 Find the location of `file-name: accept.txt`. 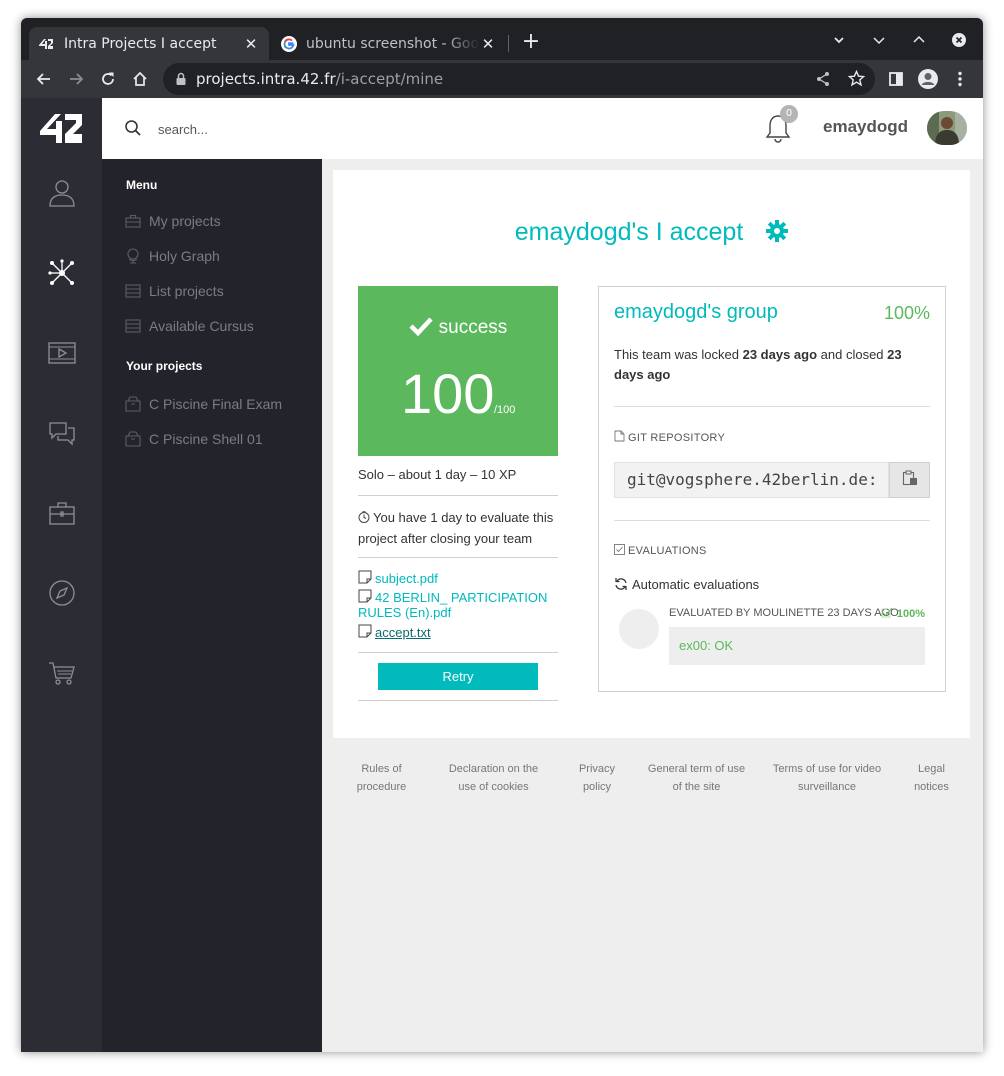

file-name: accept.txt is located at coordinates (403, 632).